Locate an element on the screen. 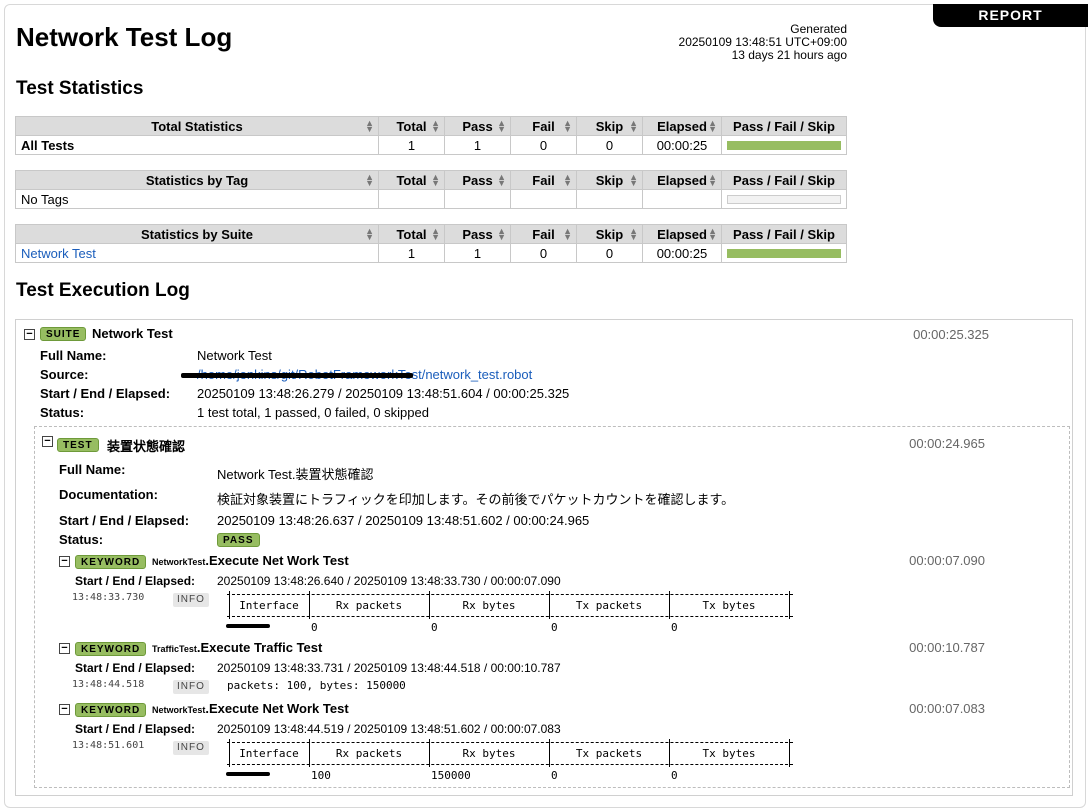 This screenshot has width=1090, height=812. suite-name: Network Test is located at coordinates (132, 333).